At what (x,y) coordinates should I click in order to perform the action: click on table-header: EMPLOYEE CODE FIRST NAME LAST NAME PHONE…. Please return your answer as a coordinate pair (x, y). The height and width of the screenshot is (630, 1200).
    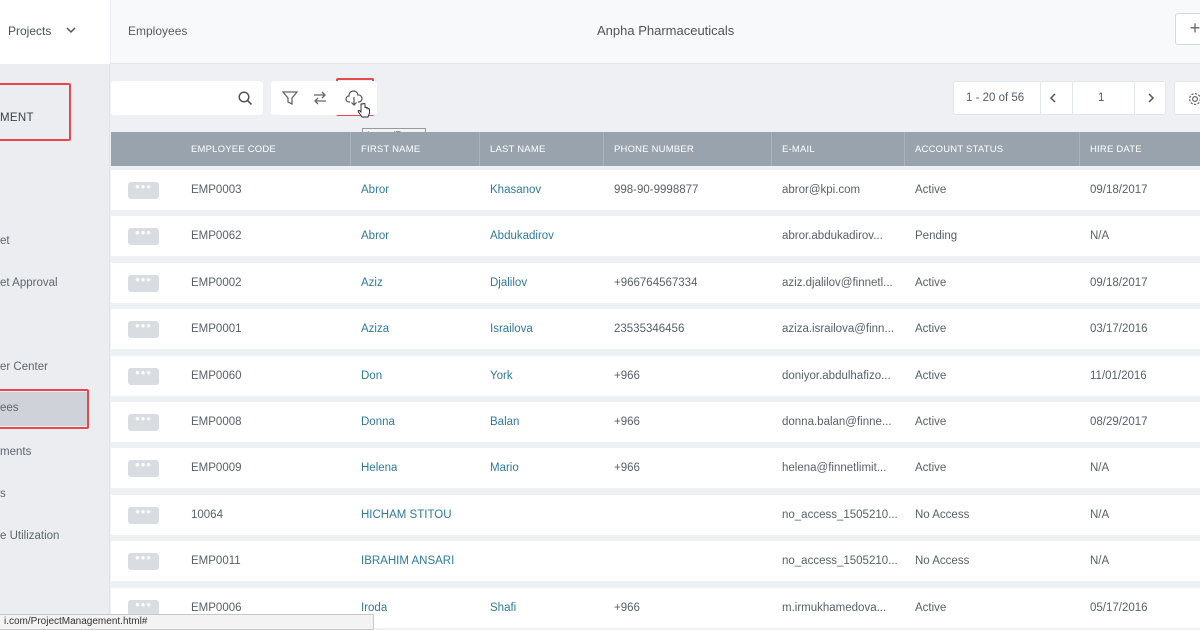
    Looking at the image, I should click on (655, 149).